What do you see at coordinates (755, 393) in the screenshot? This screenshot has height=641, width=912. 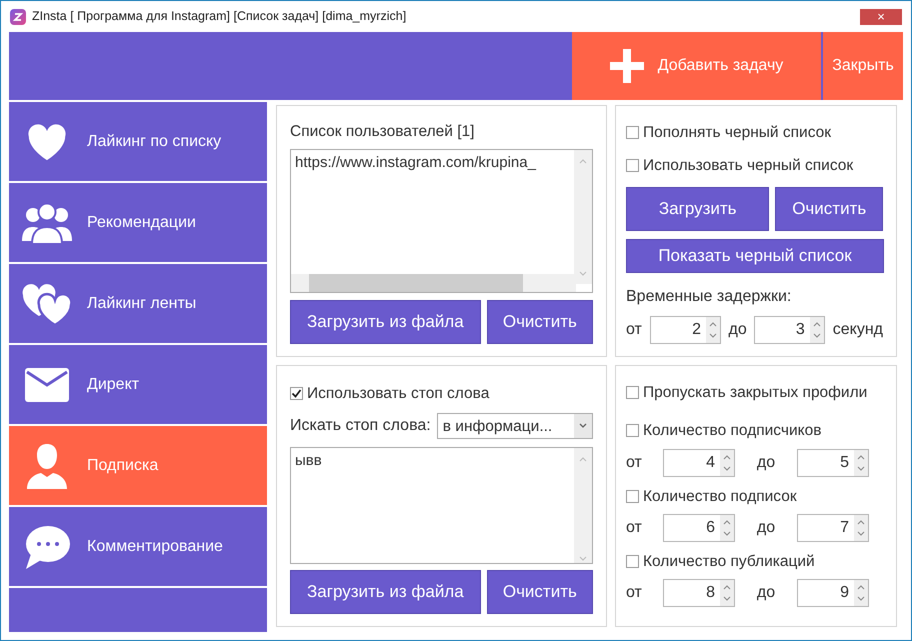 I see `checkbox-label: Пропускать закрытых профили` at bounding box center [755, 393].